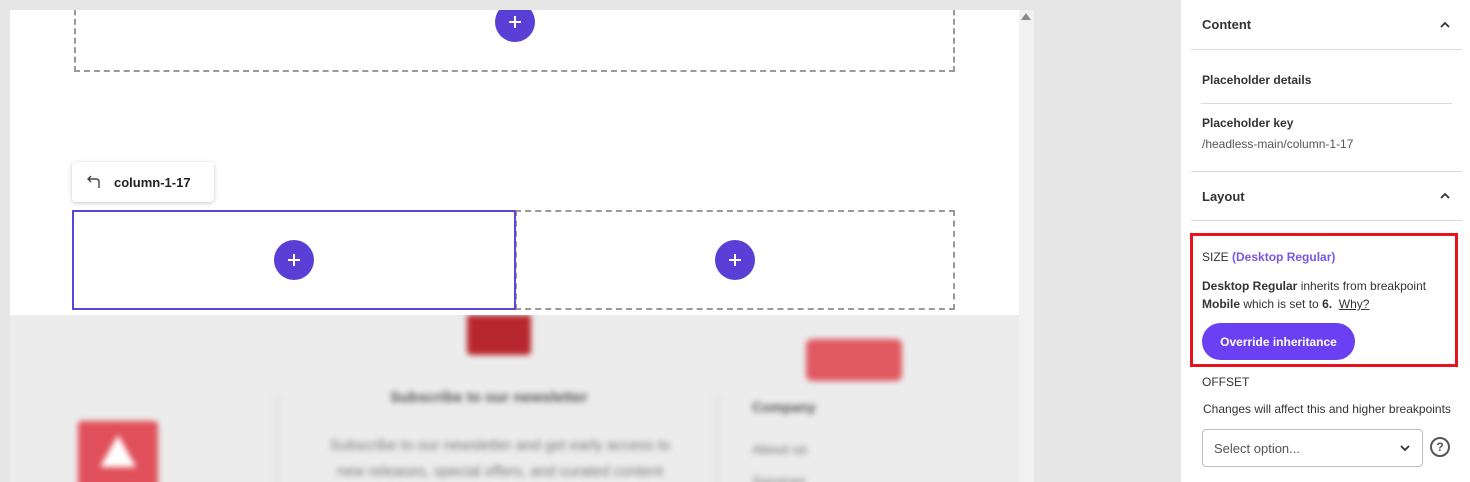 The width and height of the screenshot is (1470, 482). Describe the element at coordinates (1026, 16) in the screenshot. I see `scroll-up-arrow-icon` at that location.